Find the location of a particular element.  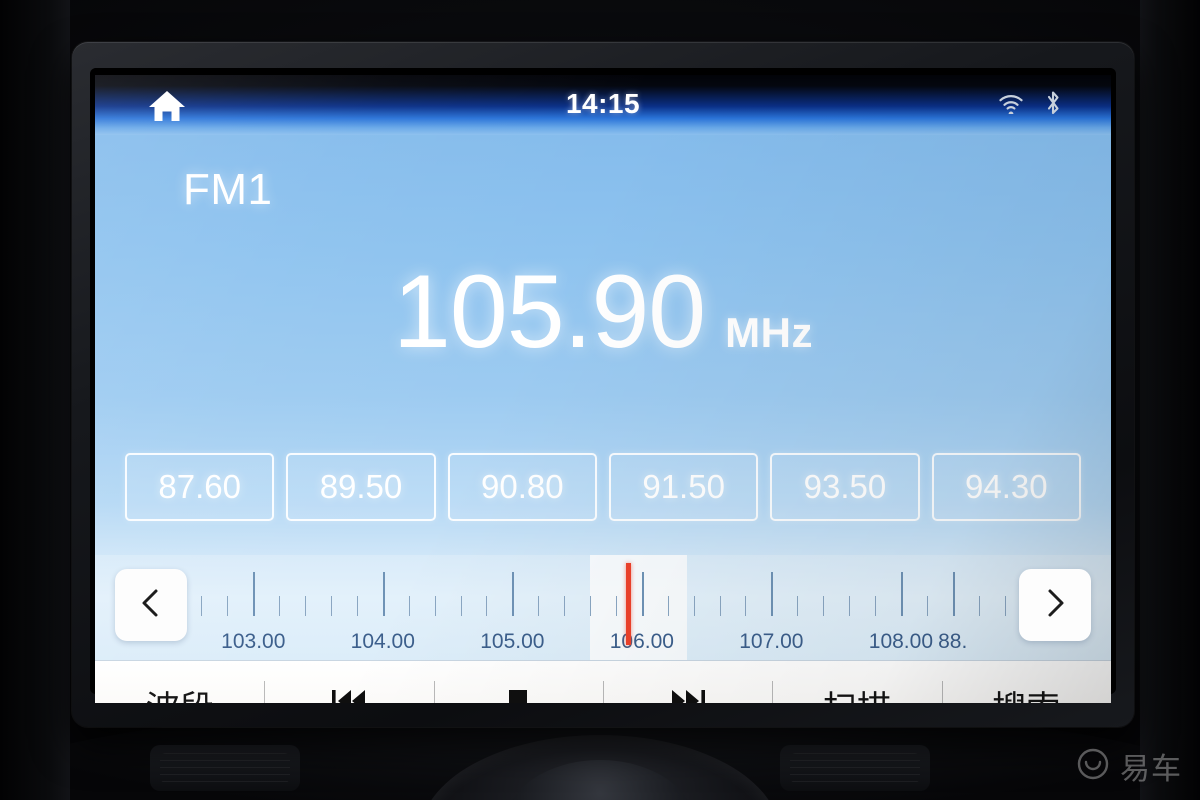

previous-track-icon is located at coordinates (349, 694).